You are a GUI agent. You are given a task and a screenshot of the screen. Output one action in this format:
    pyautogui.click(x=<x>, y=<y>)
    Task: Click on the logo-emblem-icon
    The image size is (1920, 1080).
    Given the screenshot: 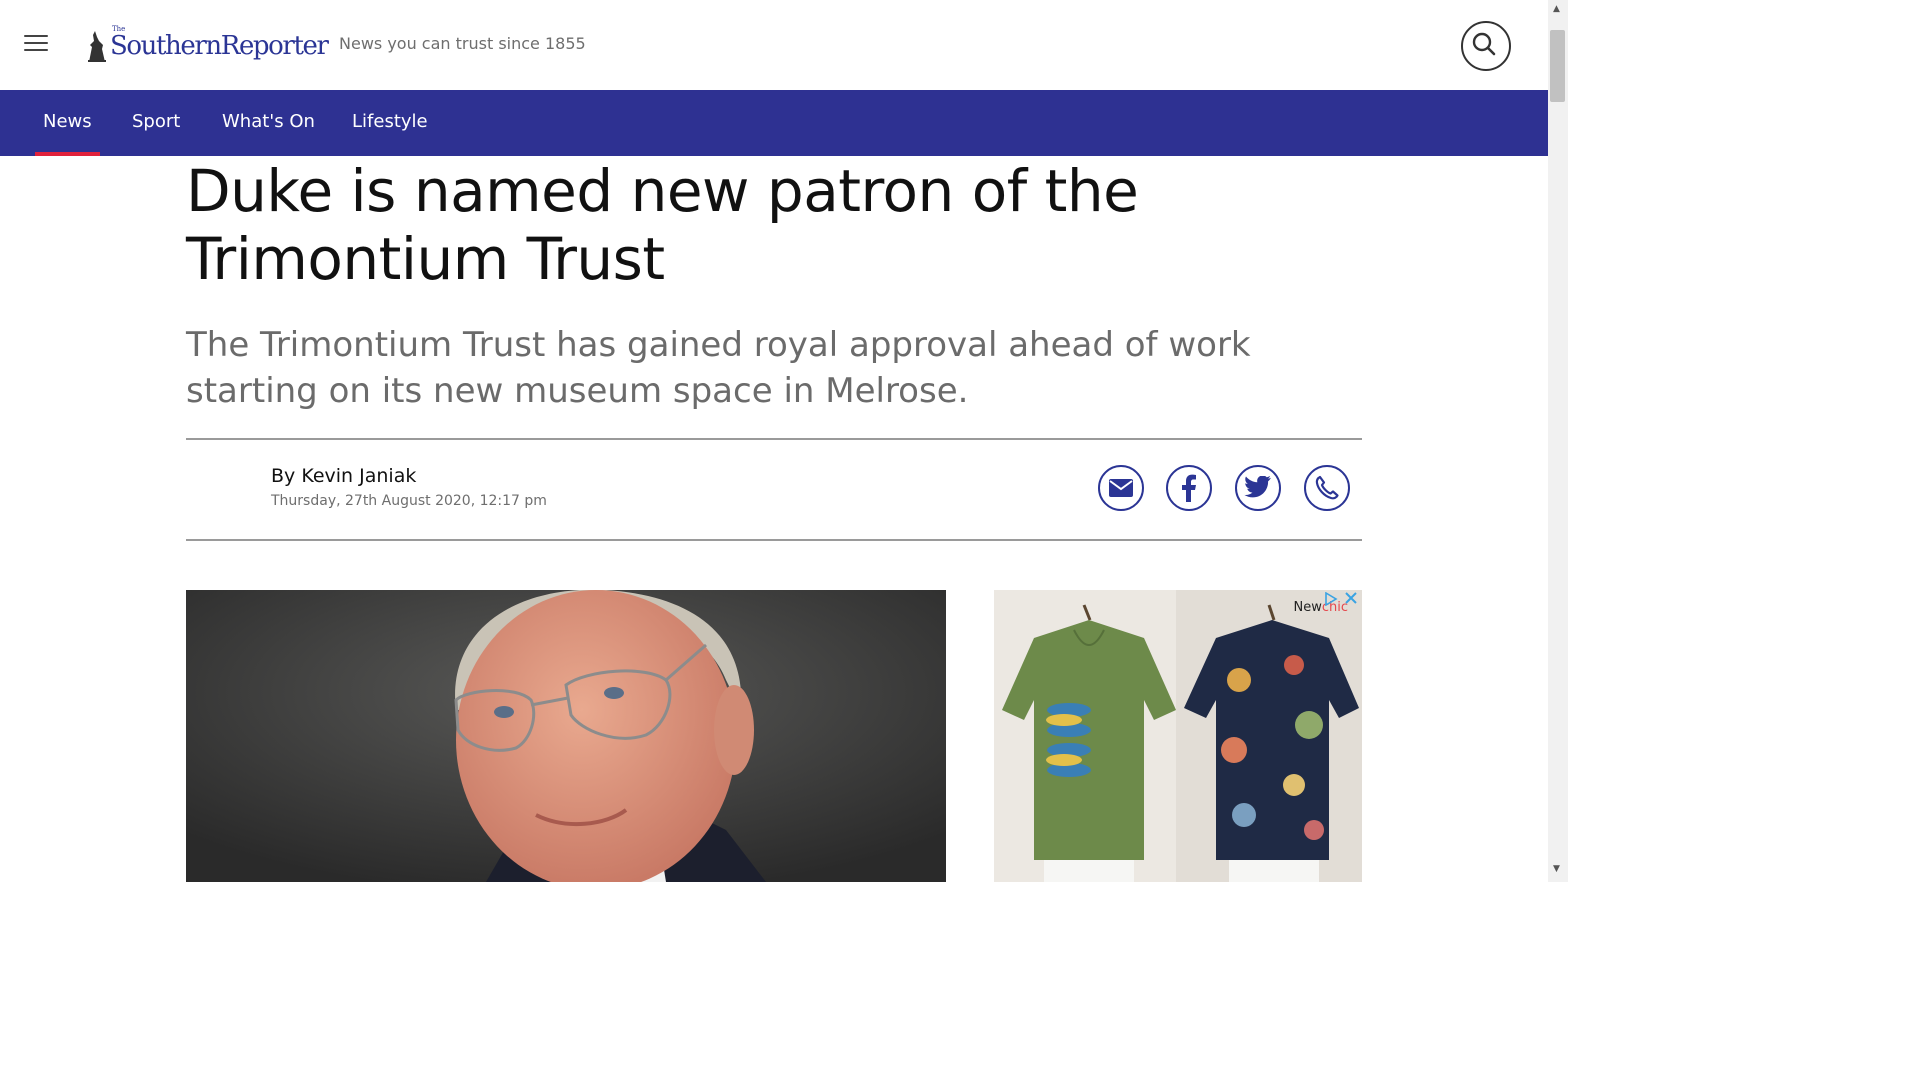 What is the action you would take?
    pyautogui.click(x=97, y=46)
    